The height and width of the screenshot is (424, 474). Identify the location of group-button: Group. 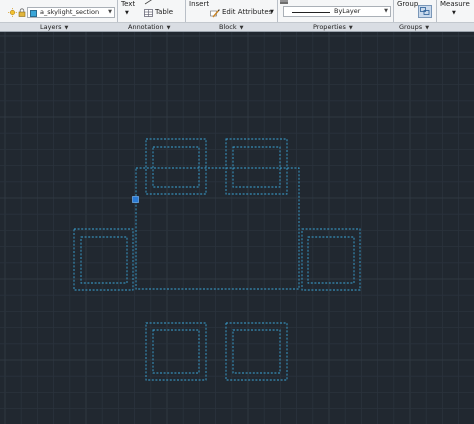
(407, 4).